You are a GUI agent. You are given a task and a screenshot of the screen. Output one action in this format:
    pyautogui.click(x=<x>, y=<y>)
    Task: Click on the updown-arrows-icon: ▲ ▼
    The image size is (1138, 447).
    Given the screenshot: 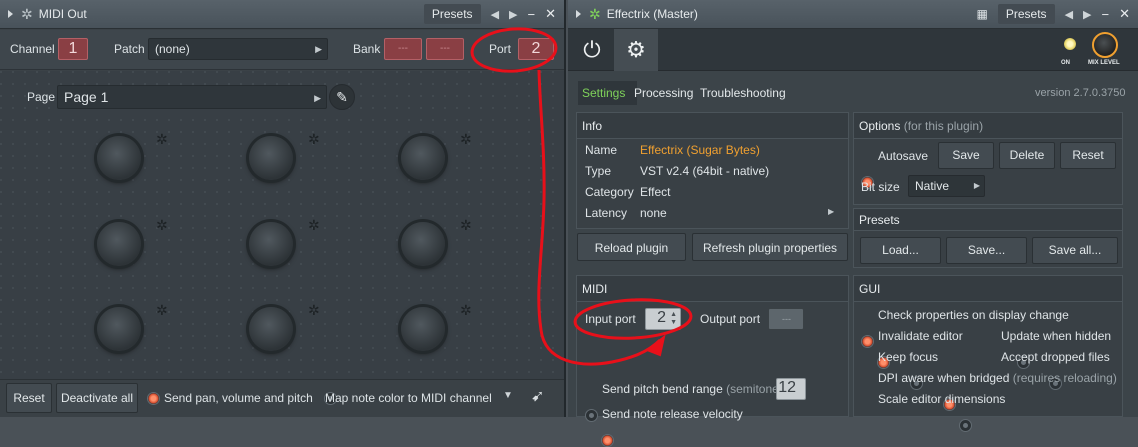 What is the action you would take?
    pyautogui.click(x=673, y=318)
    